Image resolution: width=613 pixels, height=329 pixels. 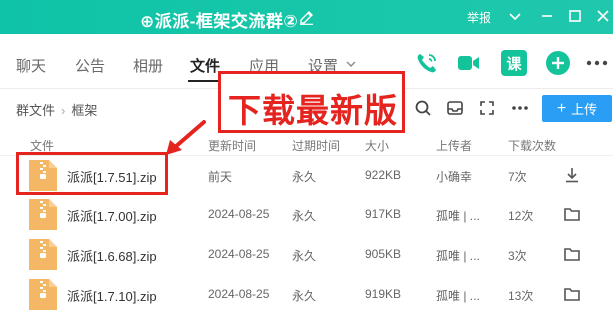 I want to click on inbox-icon, so click(x=455, y=108).